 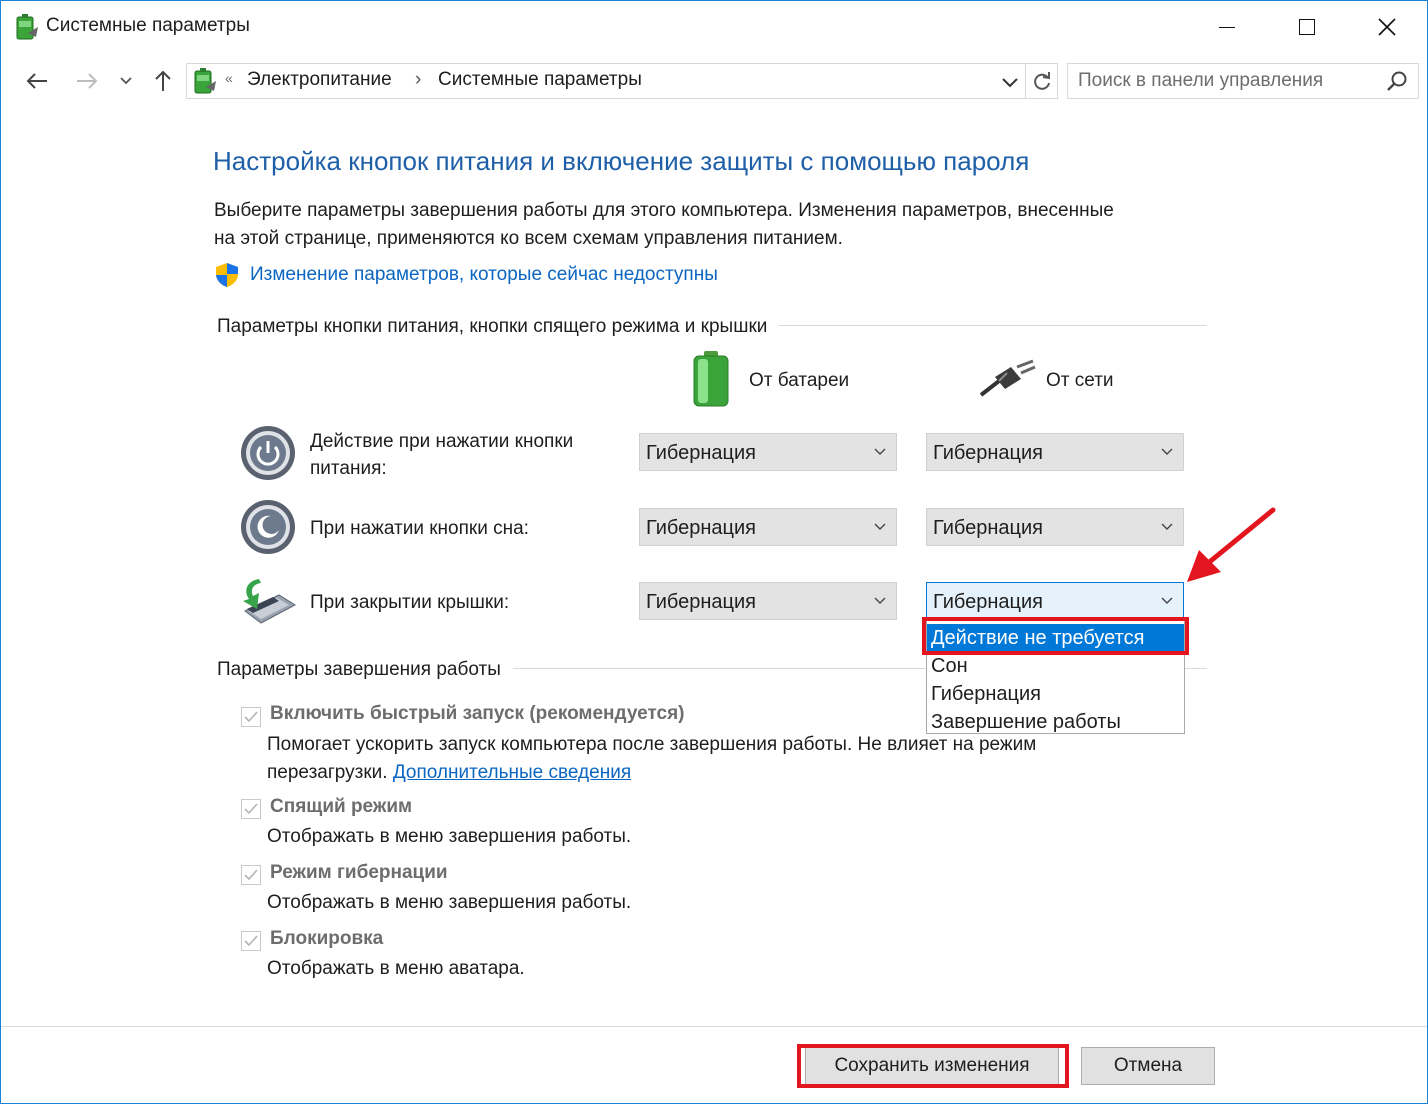 I want to click on lid-close-battery-select: Гибернация, so click(x=768, y=601).